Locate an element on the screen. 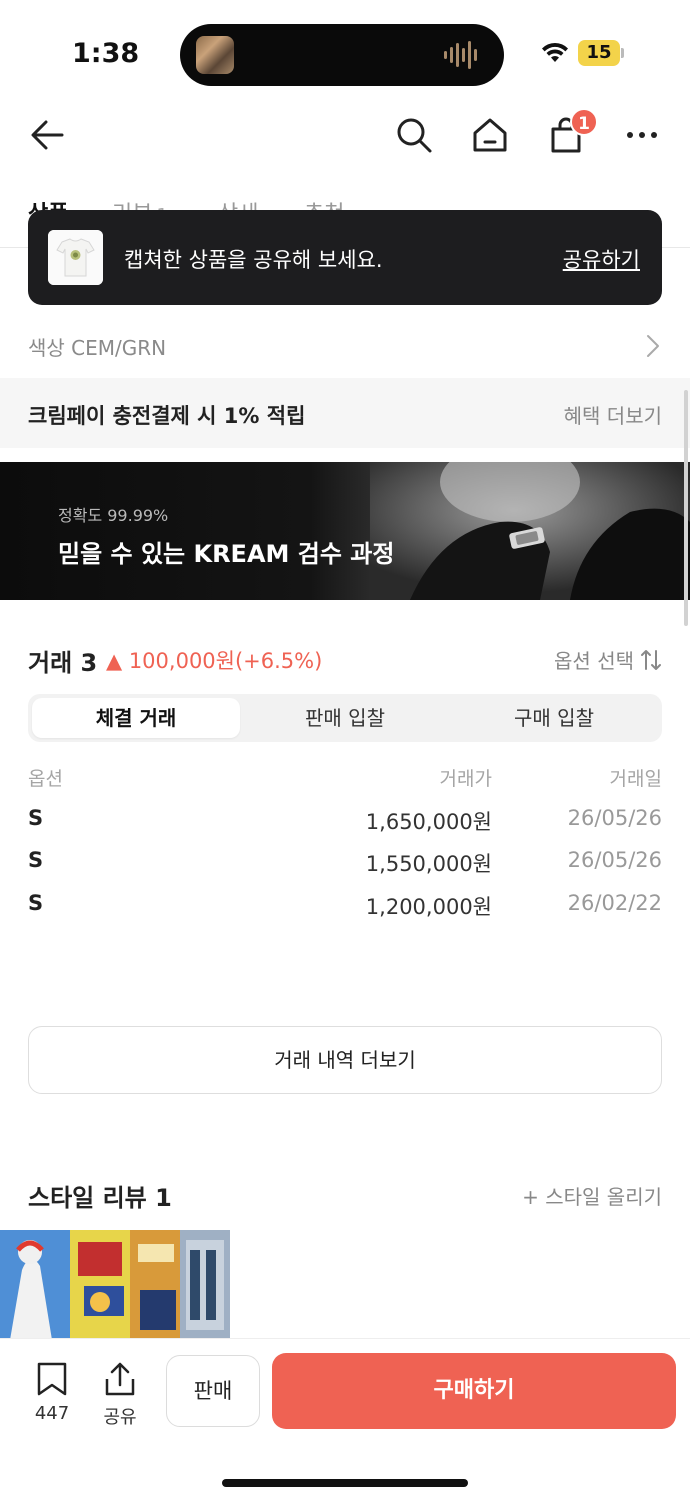 This screenshot has width=690, height=1500. banner-image is located at coordinates (530, 531).